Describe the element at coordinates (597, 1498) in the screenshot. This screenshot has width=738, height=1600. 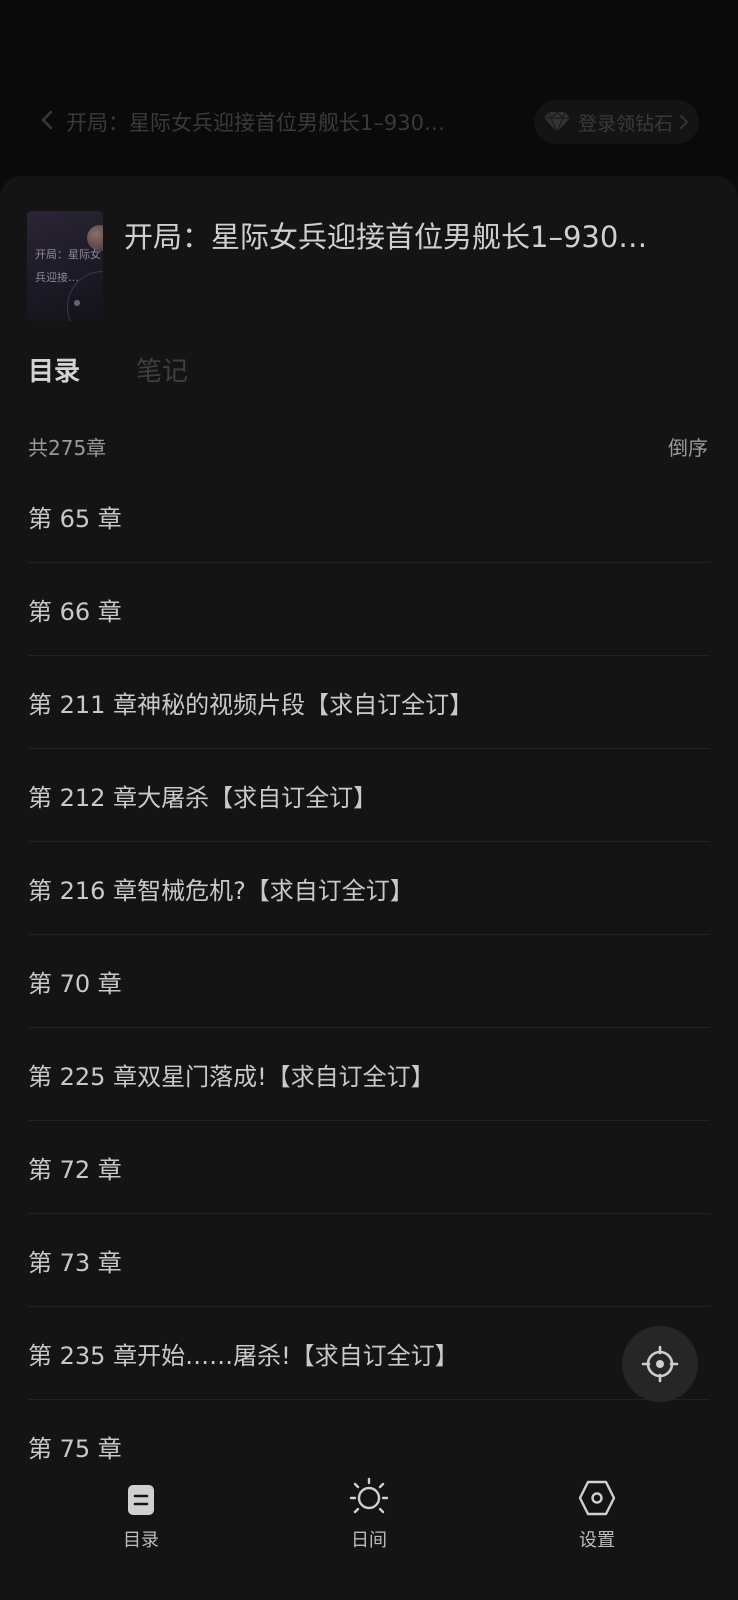
I see `settings-hexagon-icon` at that location.